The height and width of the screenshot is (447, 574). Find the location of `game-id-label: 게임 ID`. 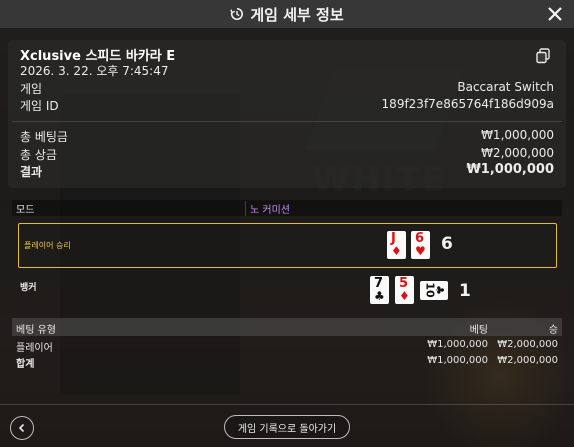

game-id-label: 게임 ID is located at coordinates (39, 106).